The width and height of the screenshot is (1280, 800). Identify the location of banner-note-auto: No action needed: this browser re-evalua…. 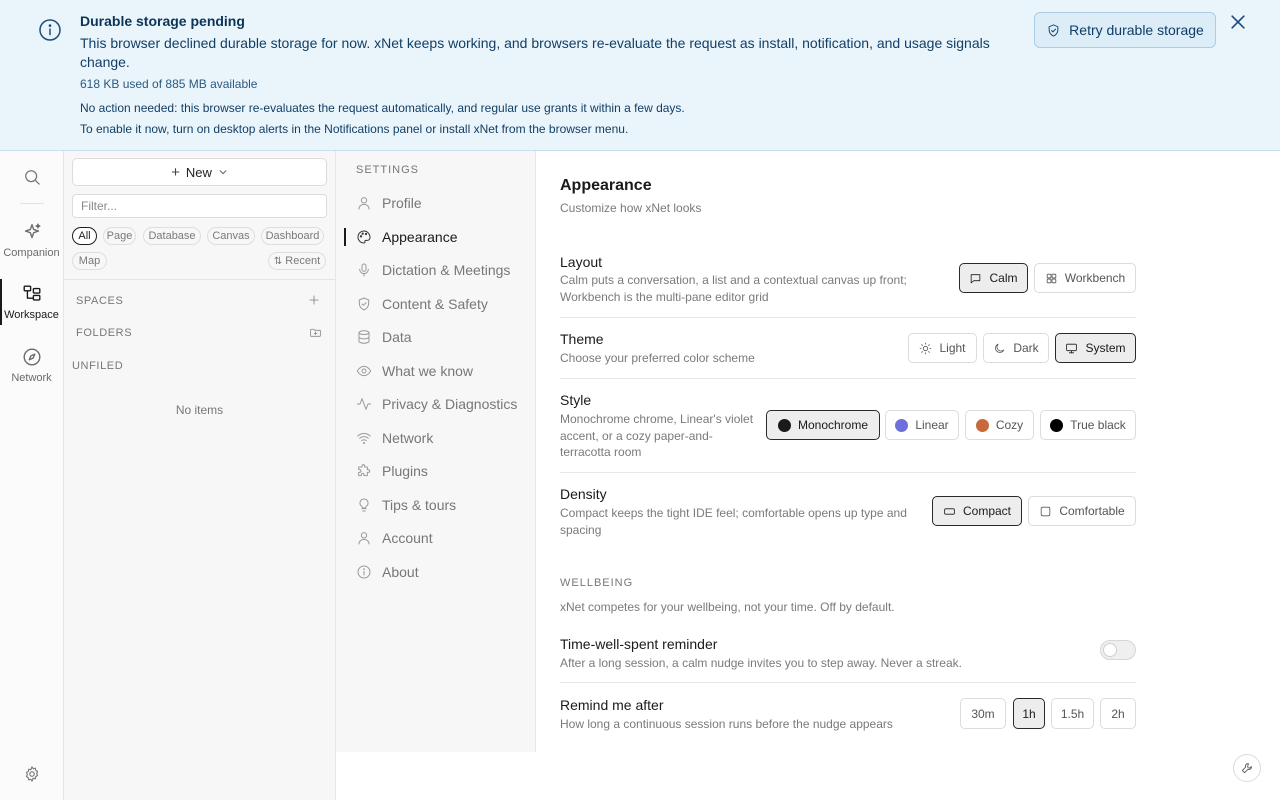
(382, 108).